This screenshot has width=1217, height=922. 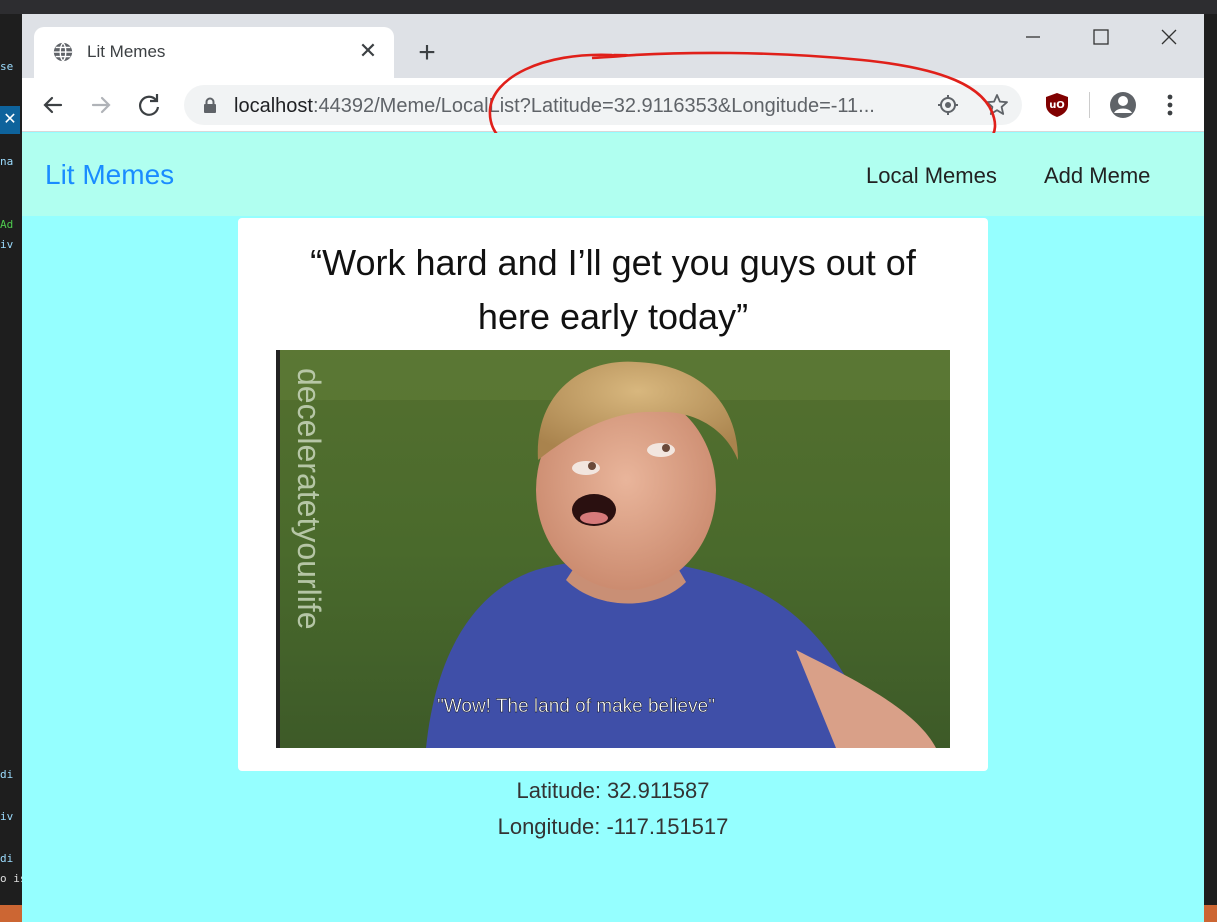 What do you see at coordinates (101, 105) in the screenshot?
I see `forward-icon` at bounding box center [101, 105].